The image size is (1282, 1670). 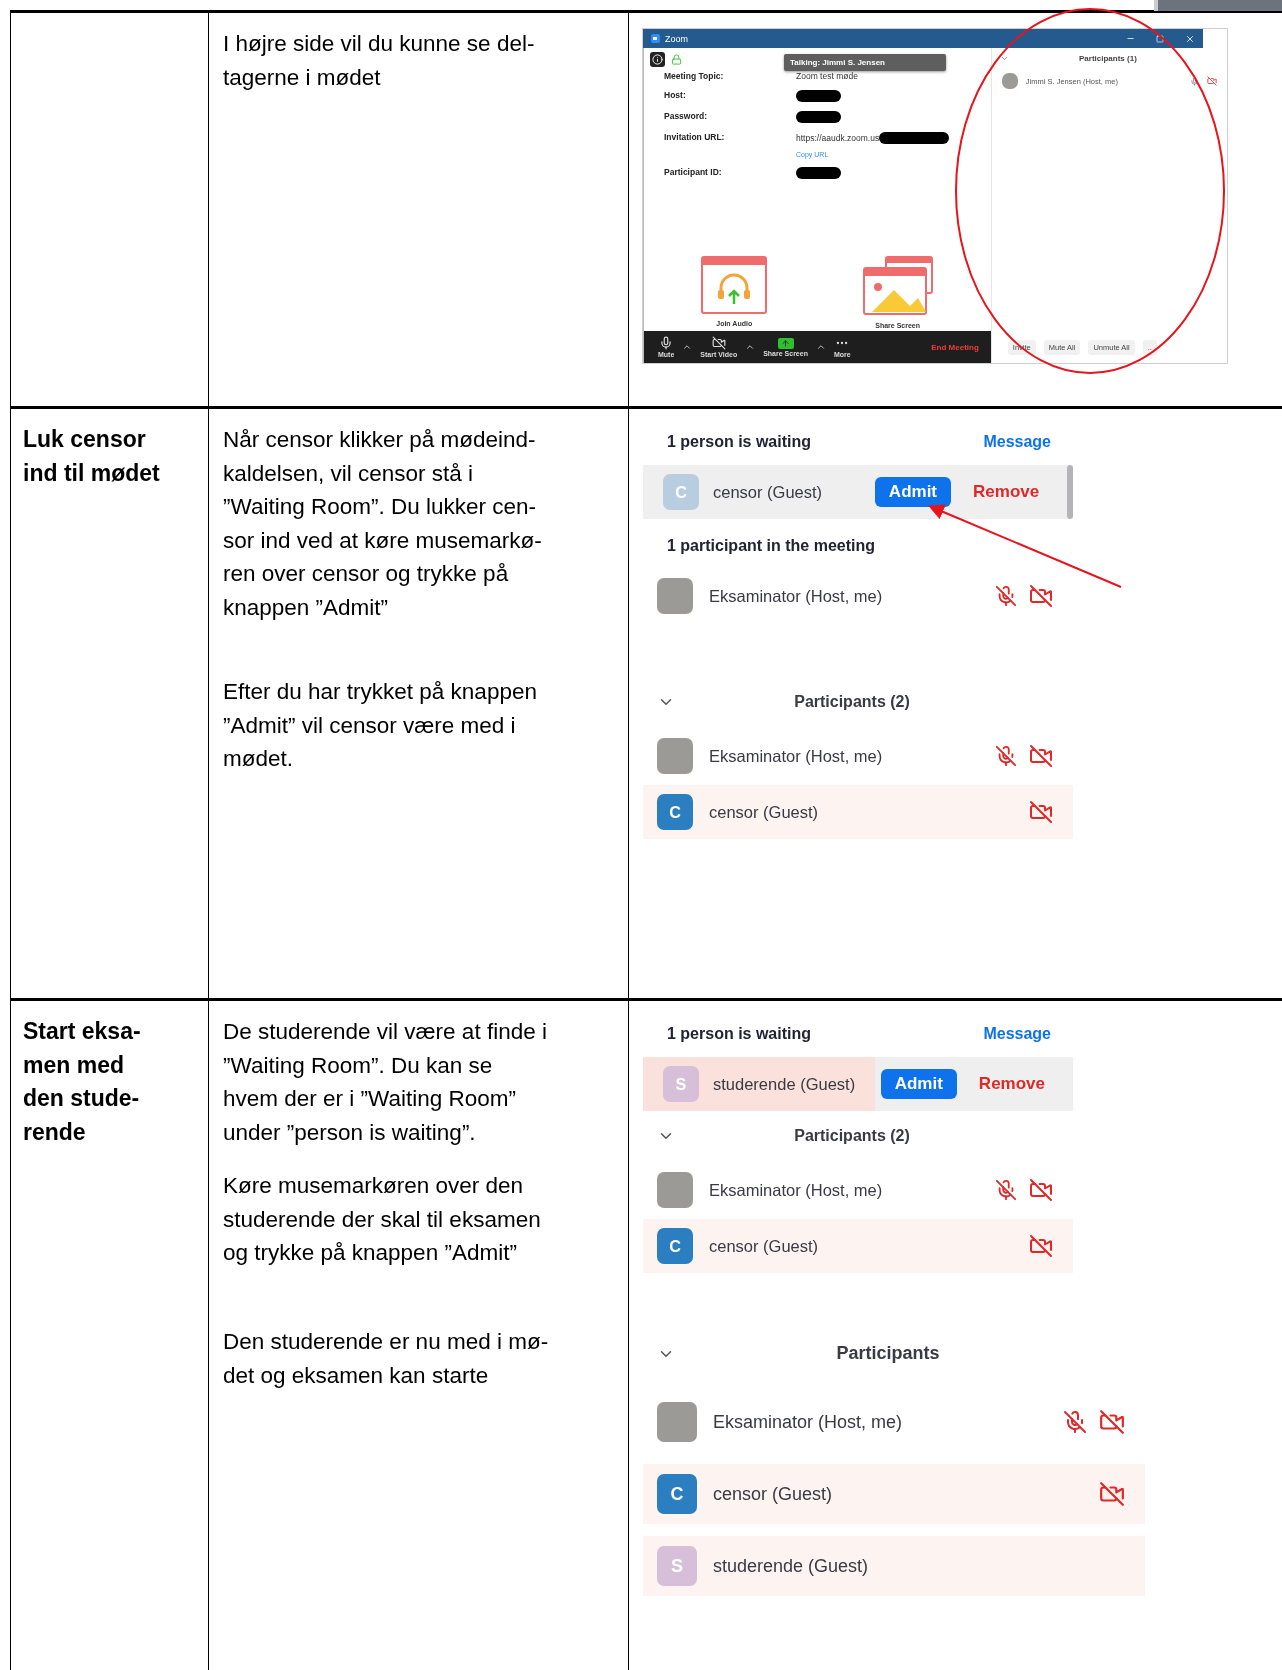 I want to click on maximize-icon, so click(x=1160, y=38).